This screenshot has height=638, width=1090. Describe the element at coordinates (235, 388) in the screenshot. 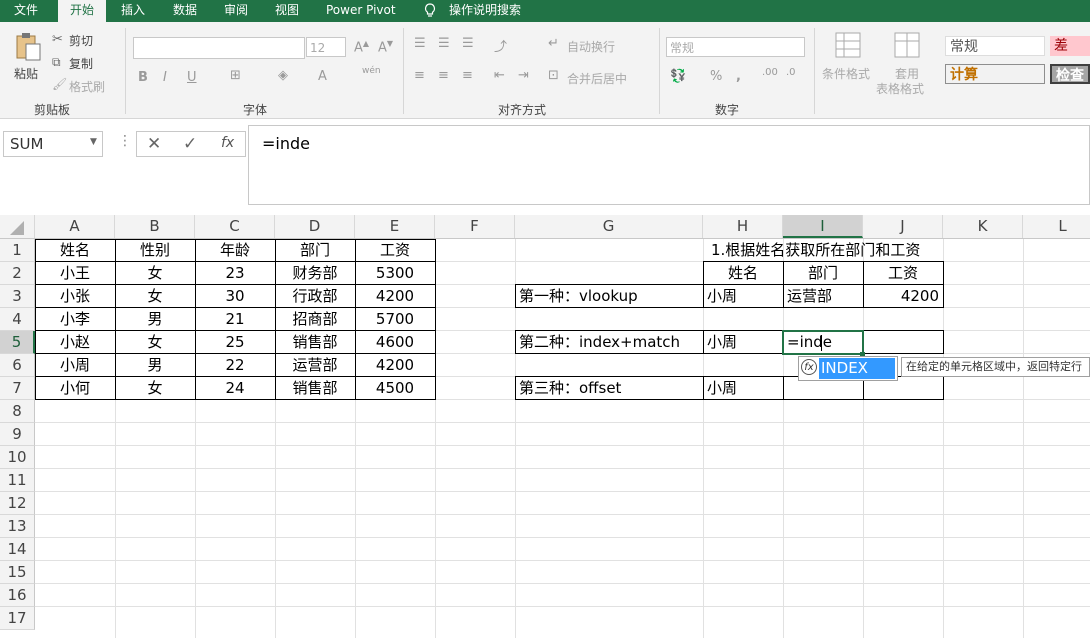

I see `table-cell: 24` at that location.